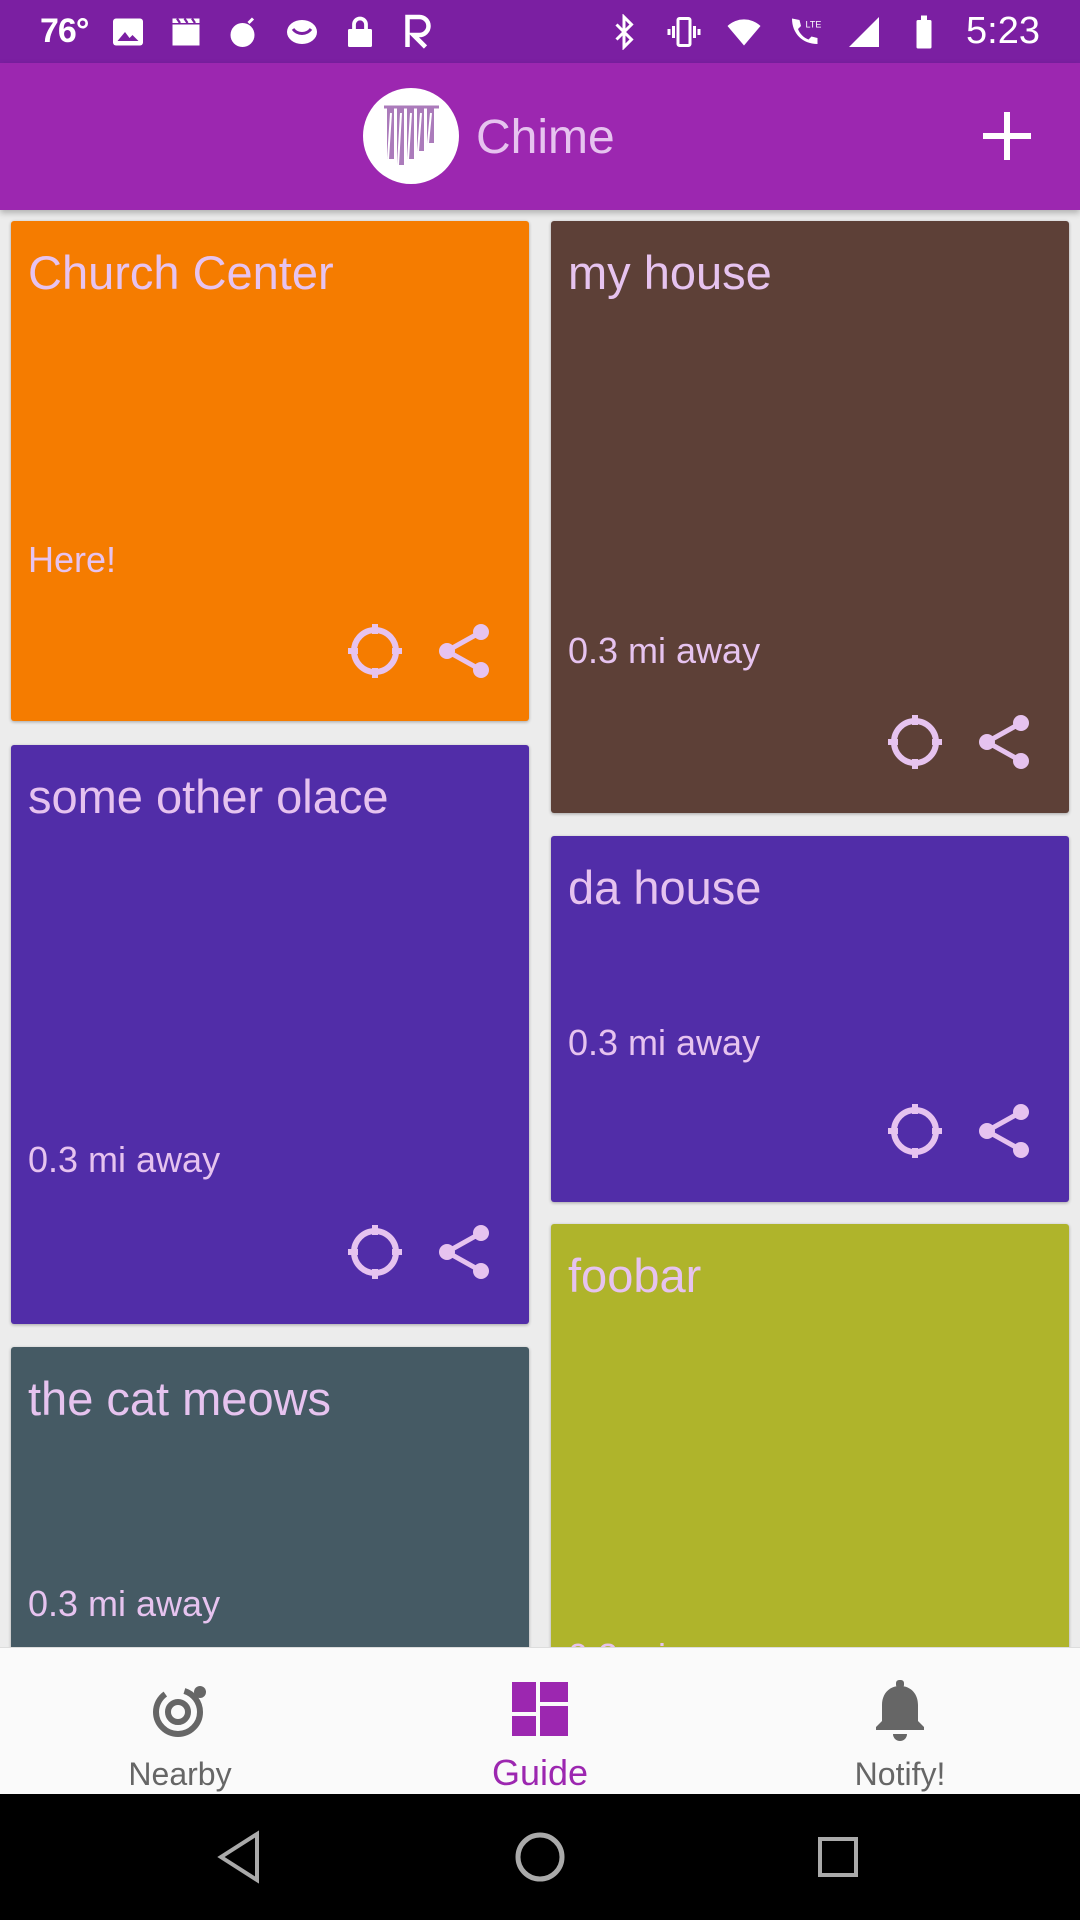 The height and width of the screenshot is (1920, 1080). What do you see at coordinates (302, 32) in the screenshot?
I see `bird-icon` at bounding box center [302, 32].